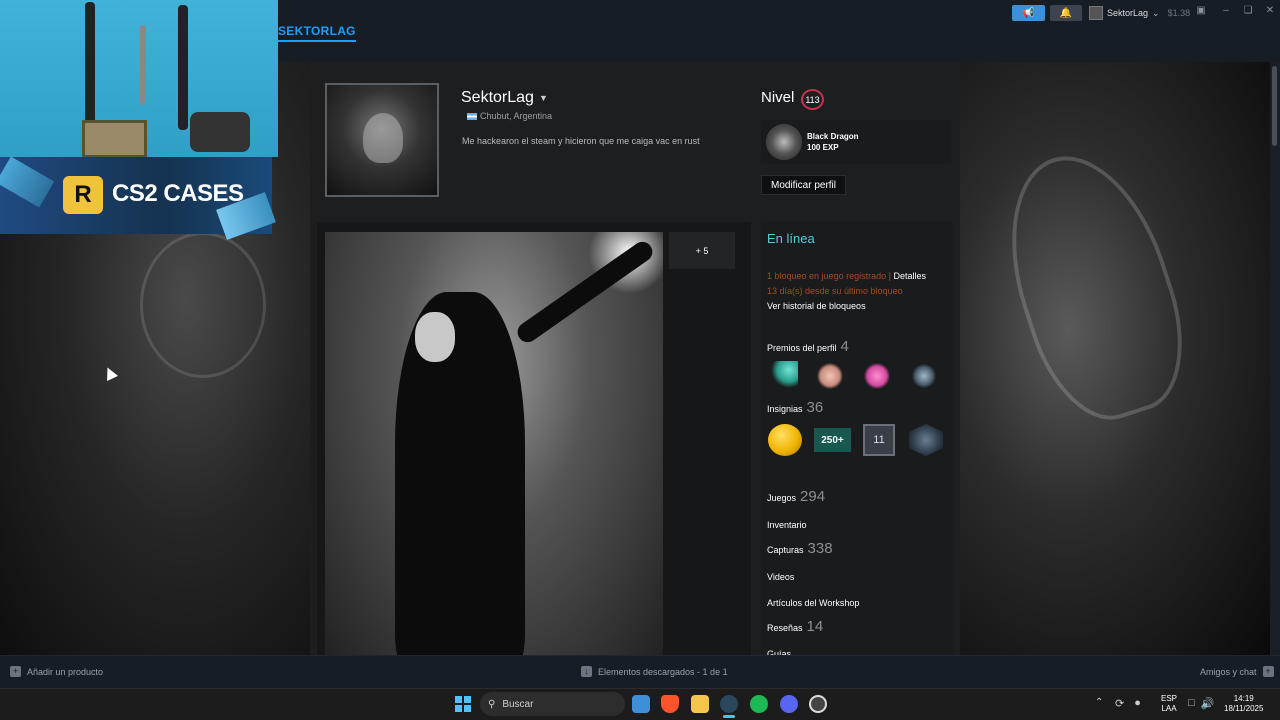 This screenshot has height=720, width=1280. I want to click on spotify-icon, so click(759, 704).